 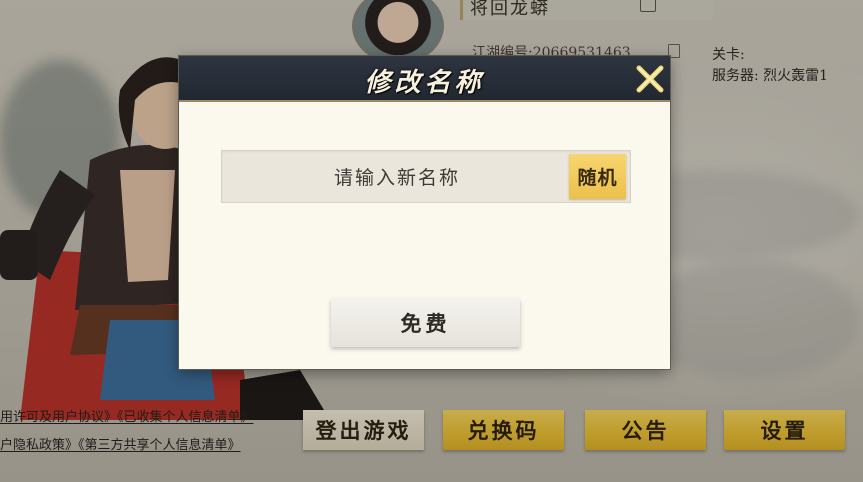 I want to click on dialog-title: 修改名称, so click(x=424, y=83).